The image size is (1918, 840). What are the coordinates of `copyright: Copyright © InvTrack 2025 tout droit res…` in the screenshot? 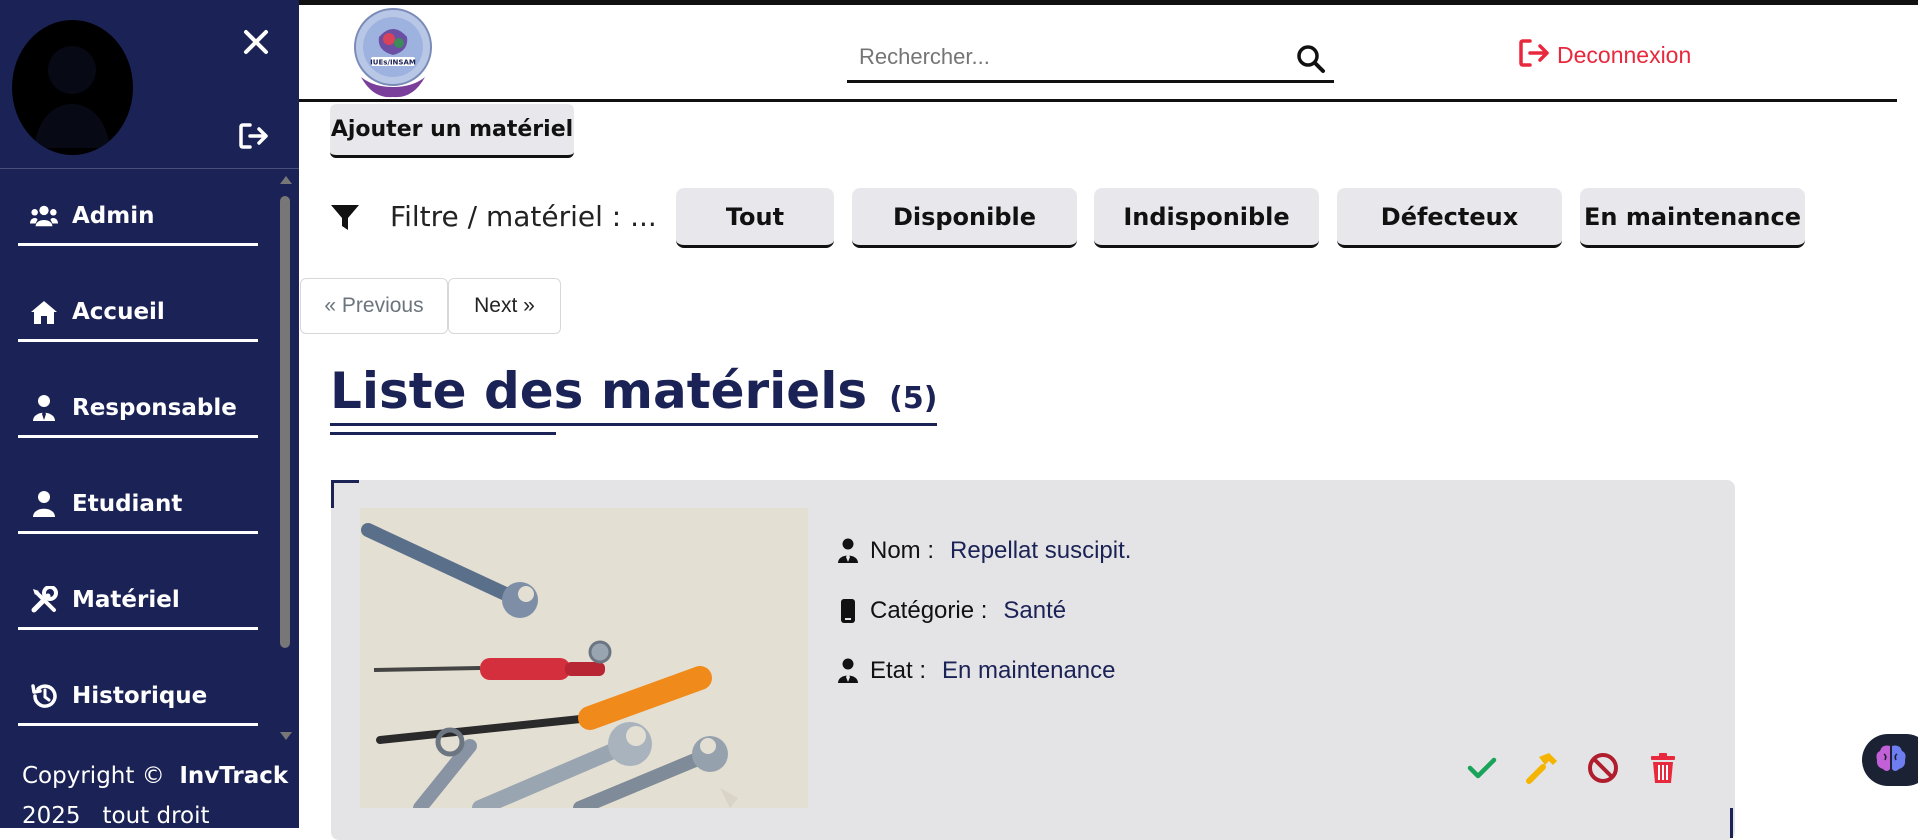 It's located at (157, 792).